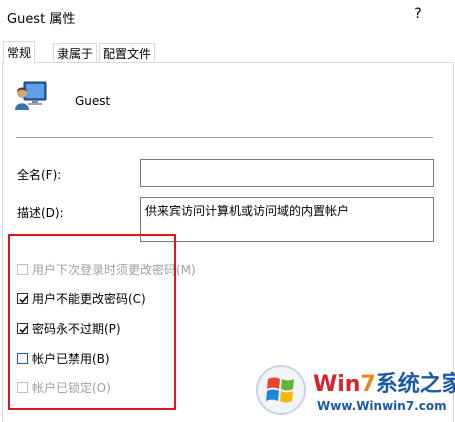 The width and height of the screenshot is (455, 422). I want to click on tab-member-of-label: 隶属于, so click(75, 54).